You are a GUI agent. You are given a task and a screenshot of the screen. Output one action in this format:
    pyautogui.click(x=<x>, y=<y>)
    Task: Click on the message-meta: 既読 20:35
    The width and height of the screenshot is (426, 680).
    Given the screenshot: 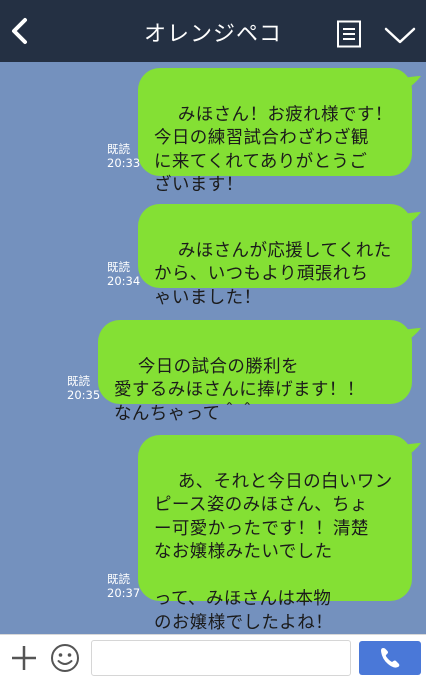 What is the action you would take?
    pyautogui.click(x=83, y=388)
    